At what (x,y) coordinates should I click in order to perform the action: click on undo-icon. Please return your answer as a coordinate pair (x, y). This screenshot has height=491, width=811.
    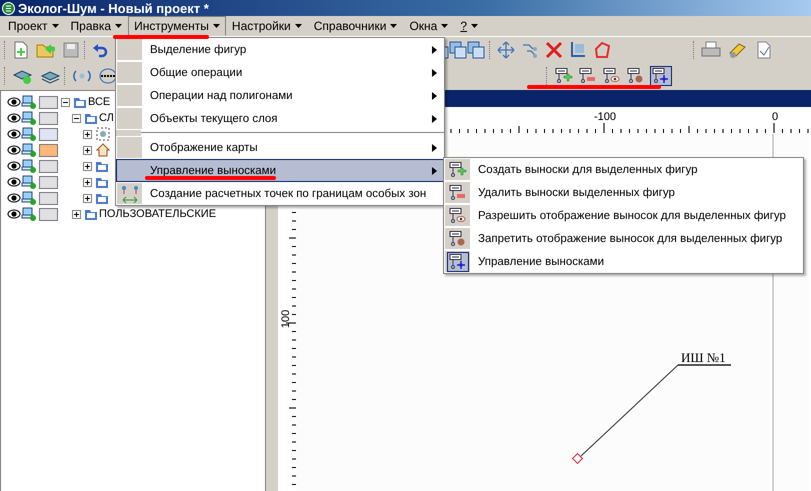
    Looking at the image, I should click on (100, 50).